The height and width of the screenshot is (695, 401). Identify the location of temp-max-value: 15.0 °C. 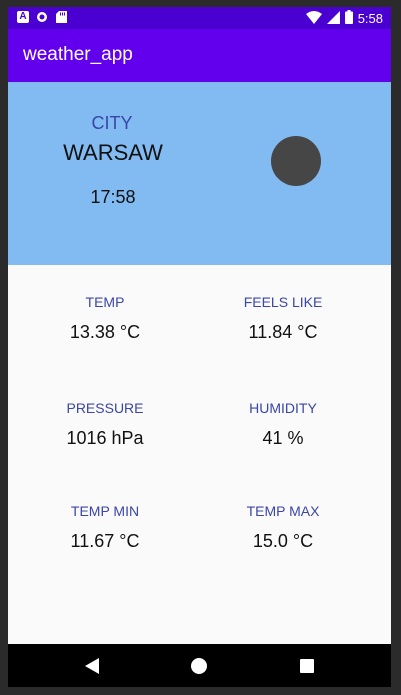
(283, 541).